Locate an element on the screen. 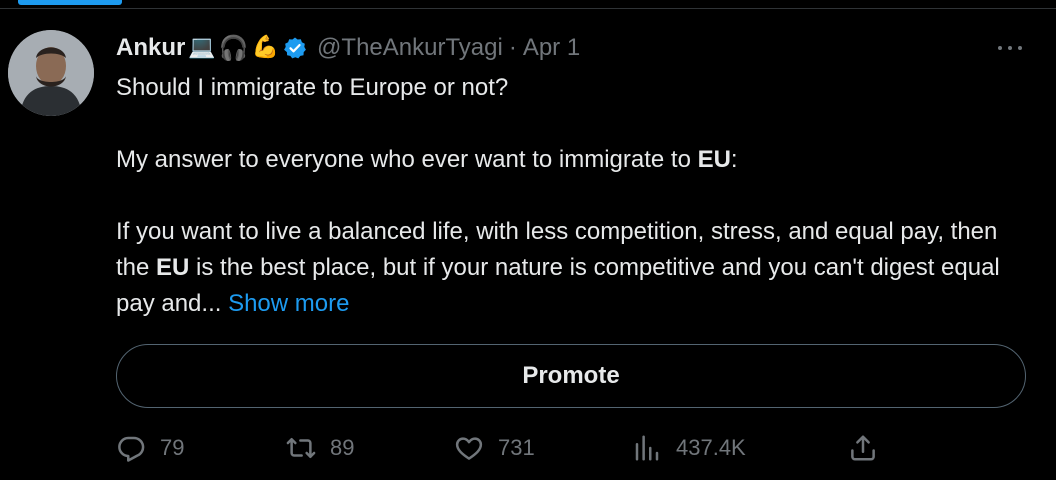 The image size is (1056, 480). reply-count: 79 is located at coordinates (172, 447).